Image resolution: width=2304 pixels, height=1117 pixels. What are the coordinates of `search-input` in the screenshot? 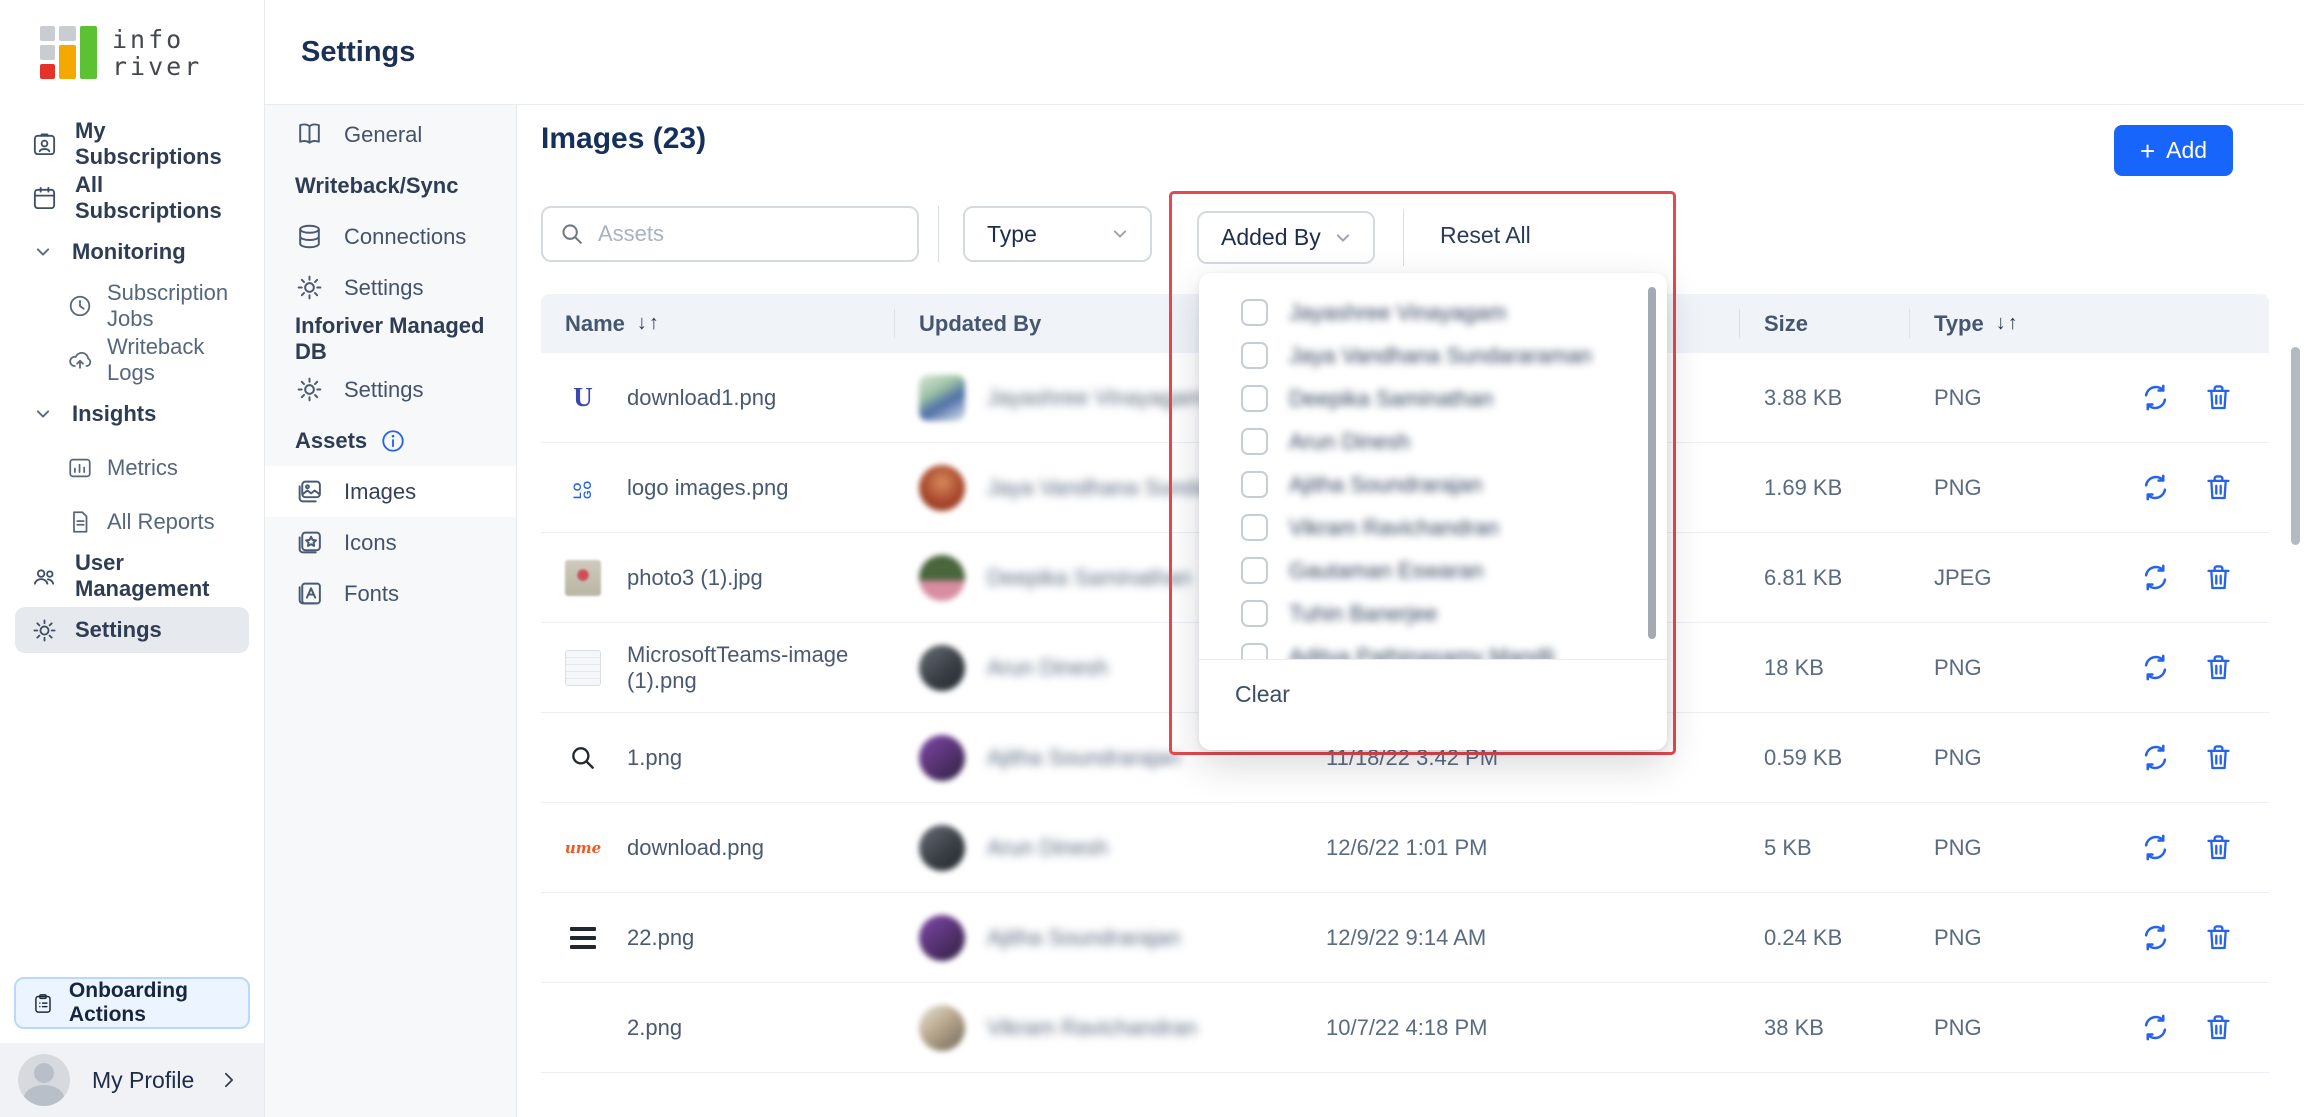 It's located at (743, 234).